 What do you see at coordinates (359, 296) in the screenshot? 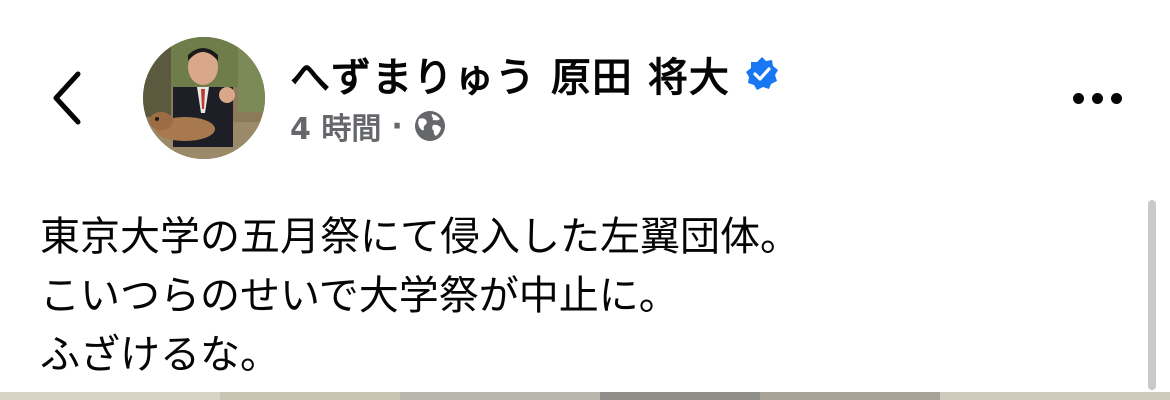
I see `post-text-line: こいつらのせいで大学祭が中止に。` at bounding box center [359, 296].